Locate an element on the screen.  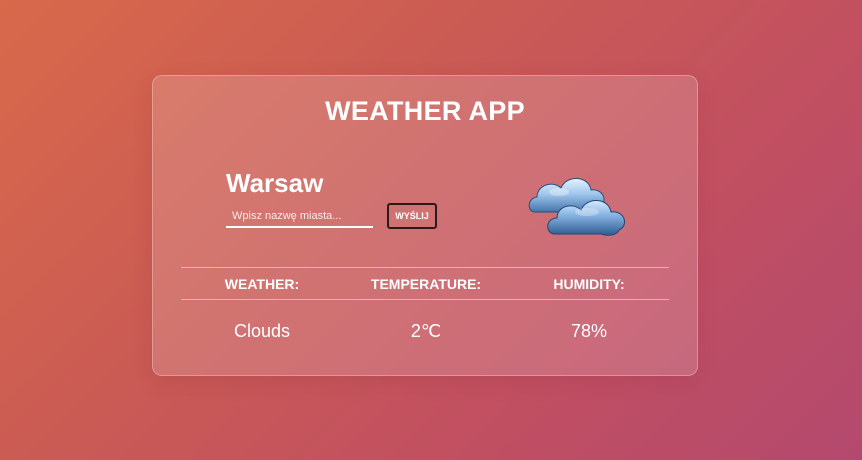
clouds-icon is located at coordinates (578, 204).